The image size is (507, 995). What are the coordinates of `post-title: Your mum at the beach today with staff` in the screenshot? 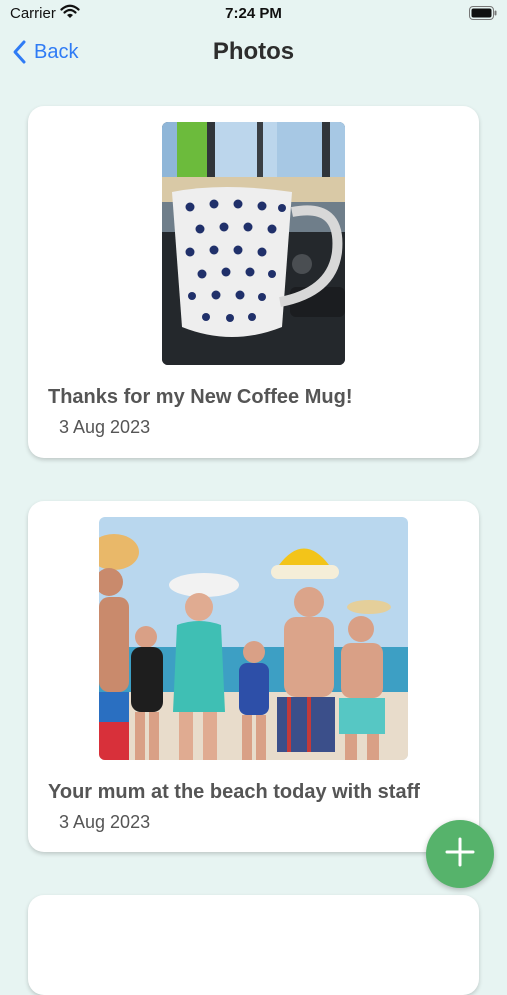 It's located at (234, 792).